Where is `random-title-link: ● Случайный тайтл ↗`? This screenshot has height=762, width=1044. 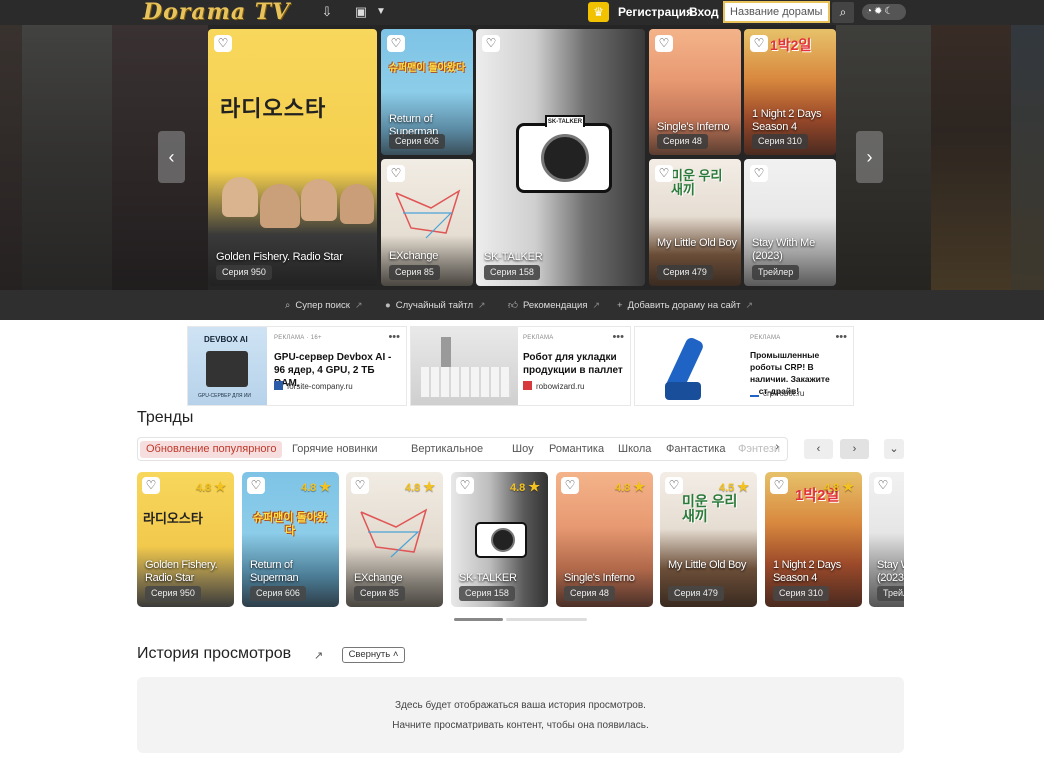
random-title-link: ● Случайный тайтл ↗ is located at coordinates (435, 305).